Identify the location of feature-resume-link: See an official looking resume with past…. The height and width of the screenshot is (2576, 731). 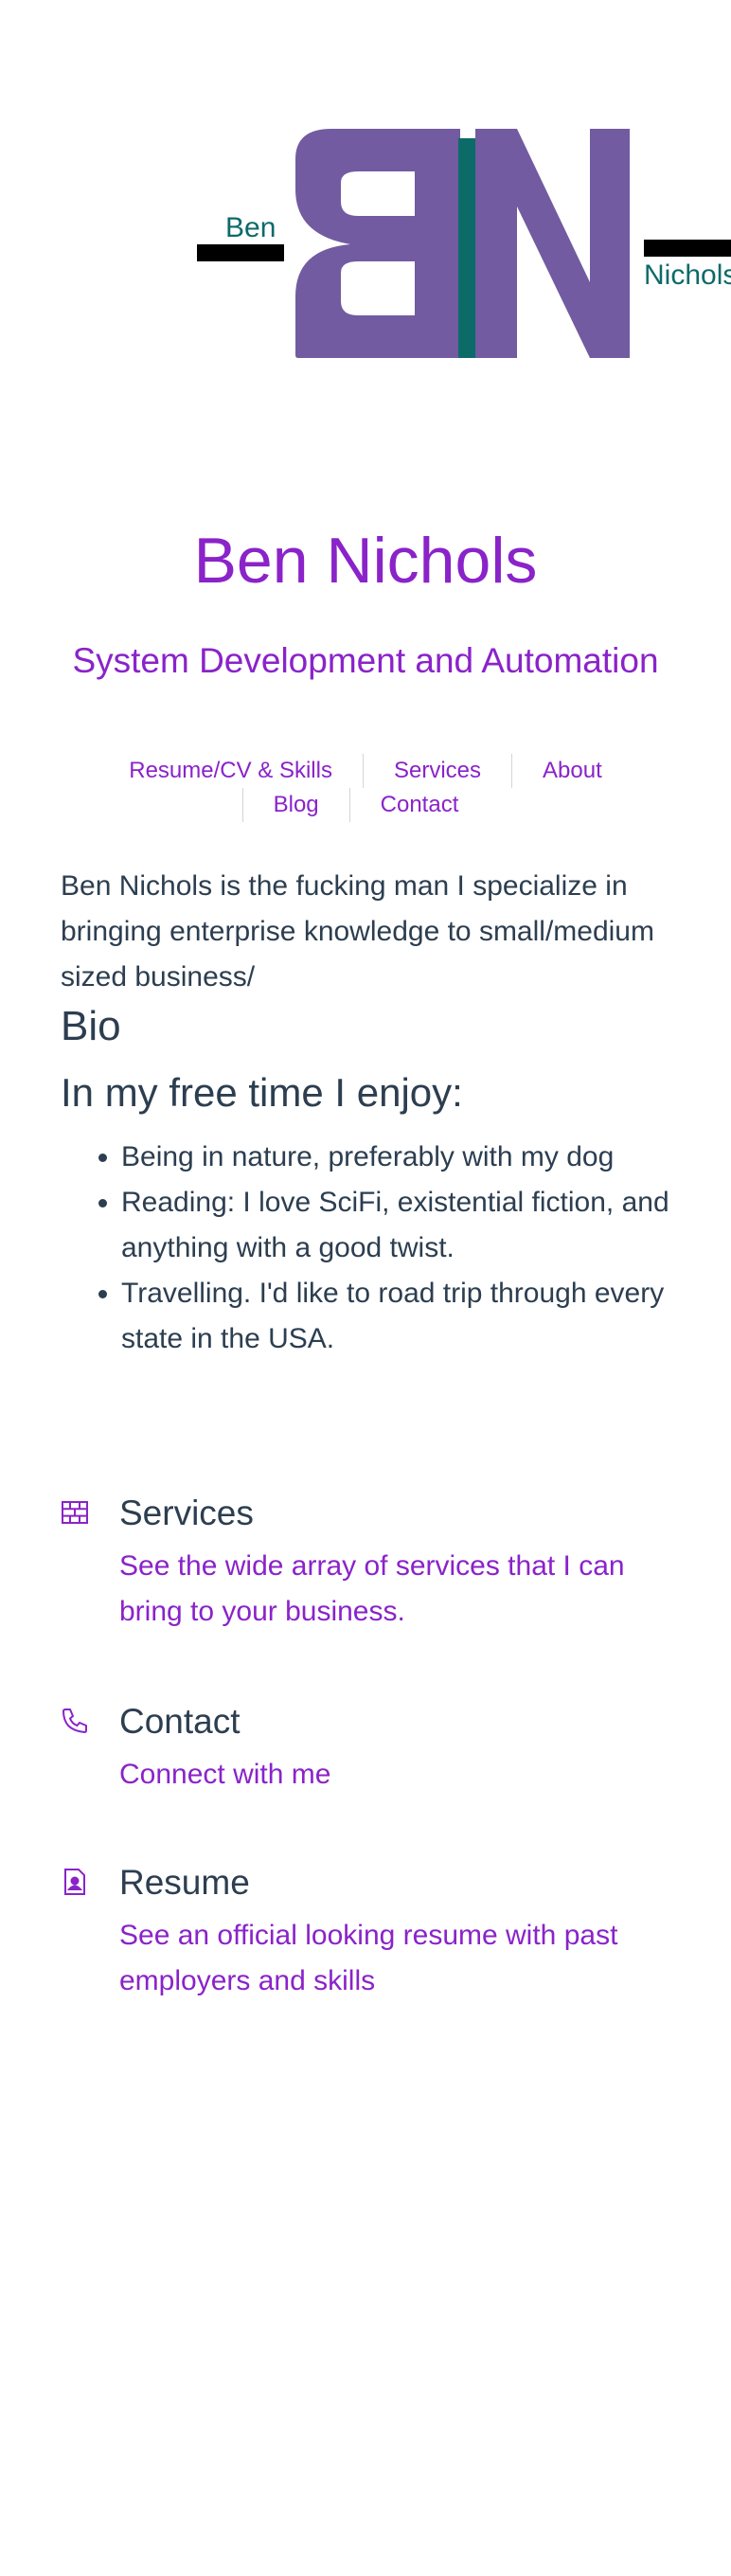
(393, 1958).